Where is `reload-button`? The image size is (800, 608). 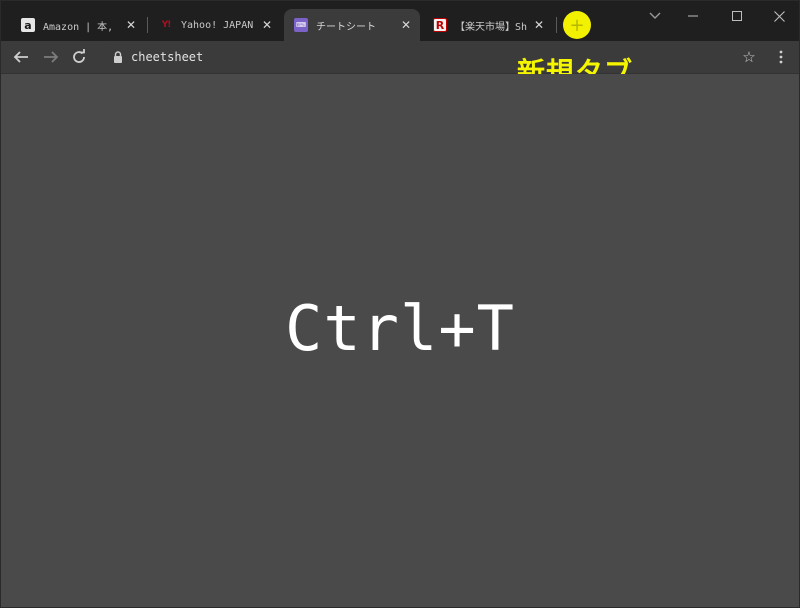
reload-button is located at coordinates (79, 57).